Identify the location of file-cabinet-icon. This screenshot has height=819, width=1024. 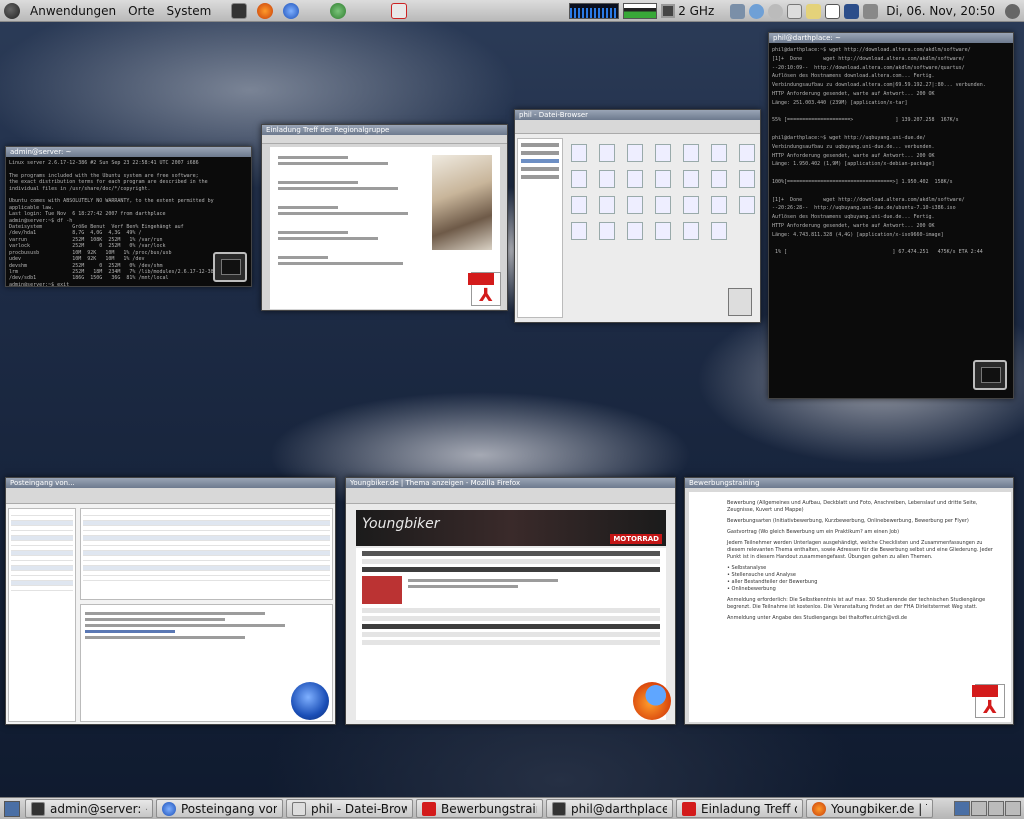
(740, 302).